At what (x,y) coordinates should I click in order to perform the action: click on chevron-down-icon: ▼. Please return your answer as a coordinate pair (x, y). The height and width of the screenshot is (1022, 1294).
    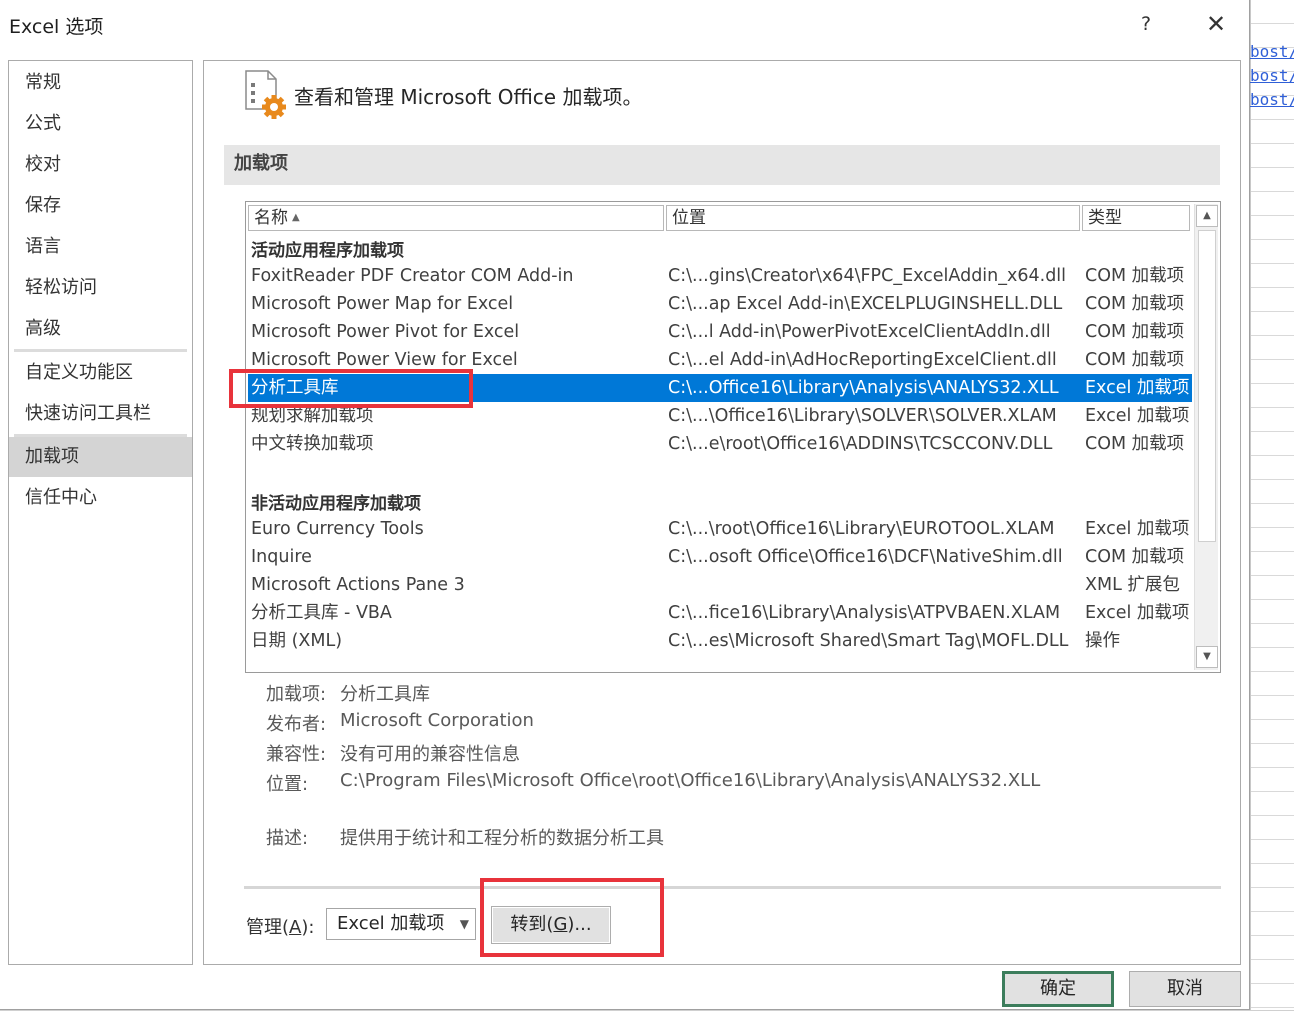
    Looking at the image, I should click on (464, 924).